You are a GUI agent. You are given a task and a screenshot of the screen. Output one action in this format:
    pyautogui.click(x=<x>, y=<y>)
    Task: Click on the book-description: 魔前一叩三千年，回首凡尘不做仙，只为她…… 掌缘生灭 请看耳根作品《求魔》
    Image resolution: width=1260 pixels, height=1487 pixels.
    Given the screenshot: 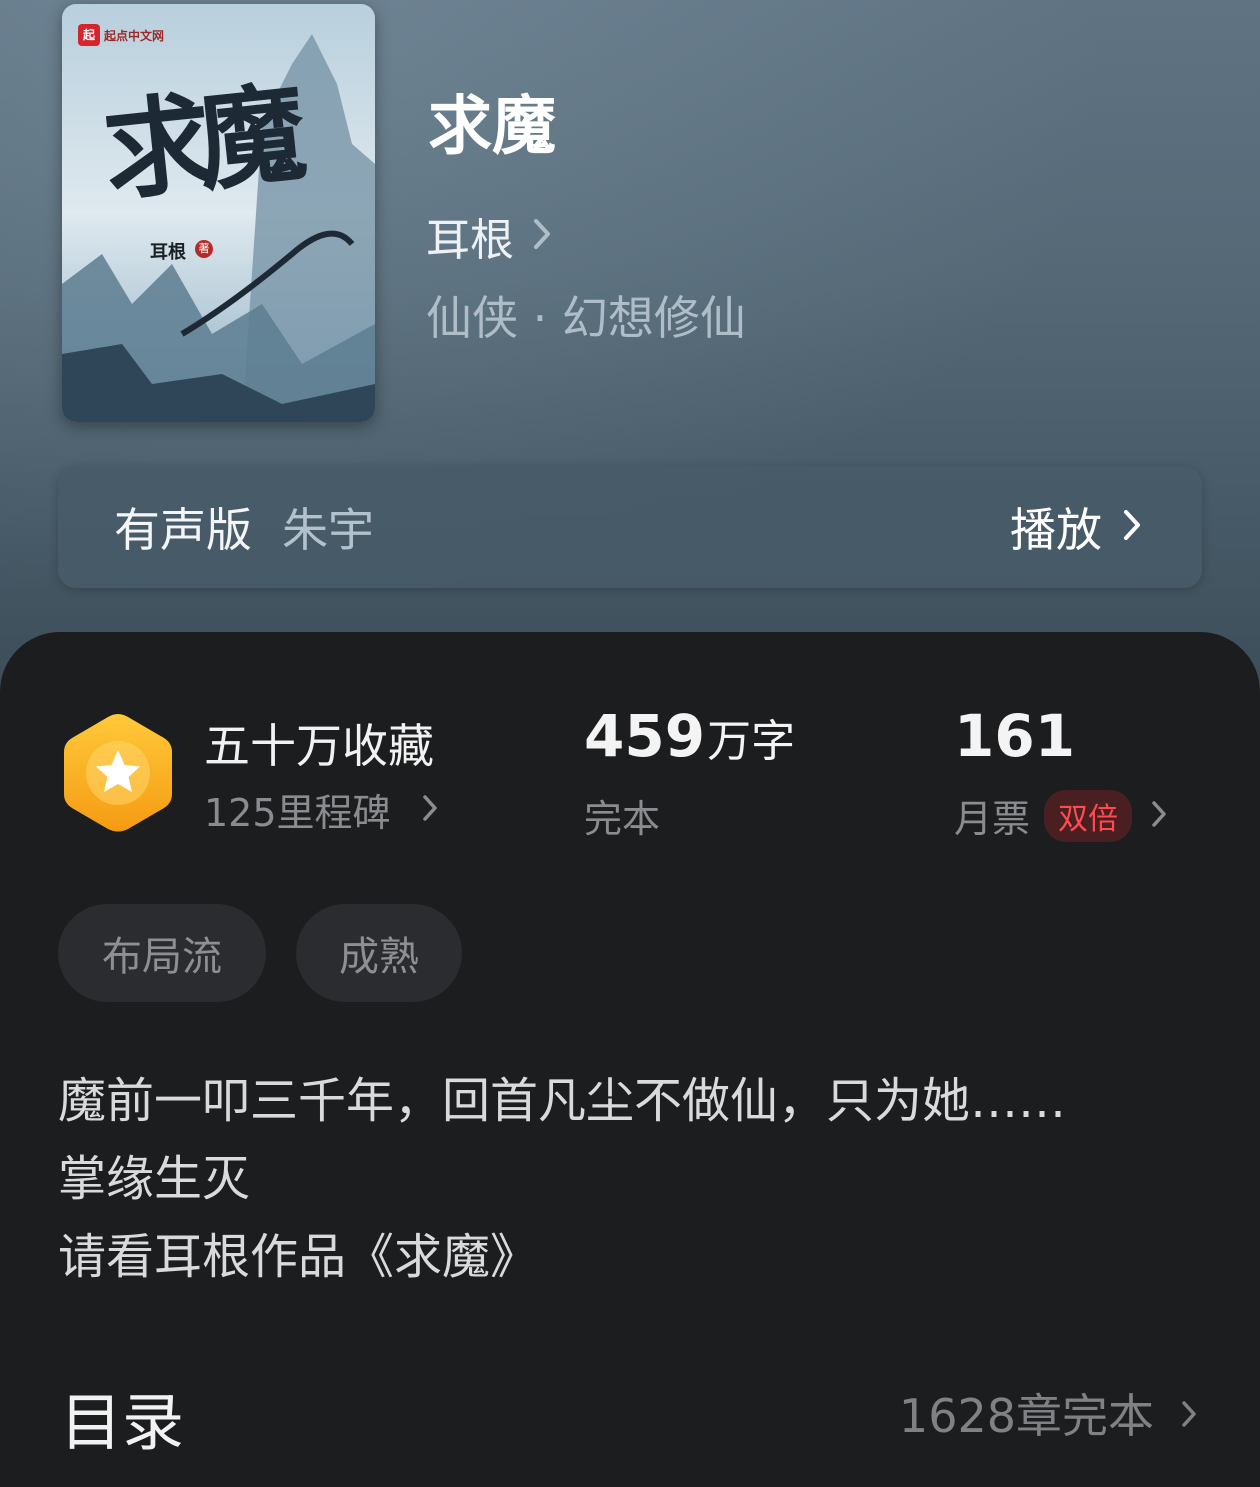 What is the action you would take?
    pyautogui.click(x=633, y=1179)
    